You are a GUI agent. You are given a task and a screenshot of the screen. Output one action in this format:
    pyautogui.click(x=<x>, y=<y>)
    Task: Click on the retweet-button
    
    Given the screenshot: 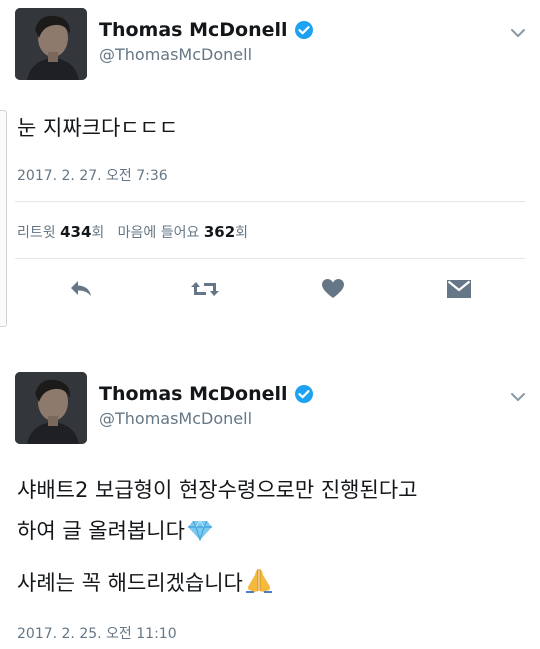 What is the action you would take?
    pyautogui.click(x=205, y=289)
    